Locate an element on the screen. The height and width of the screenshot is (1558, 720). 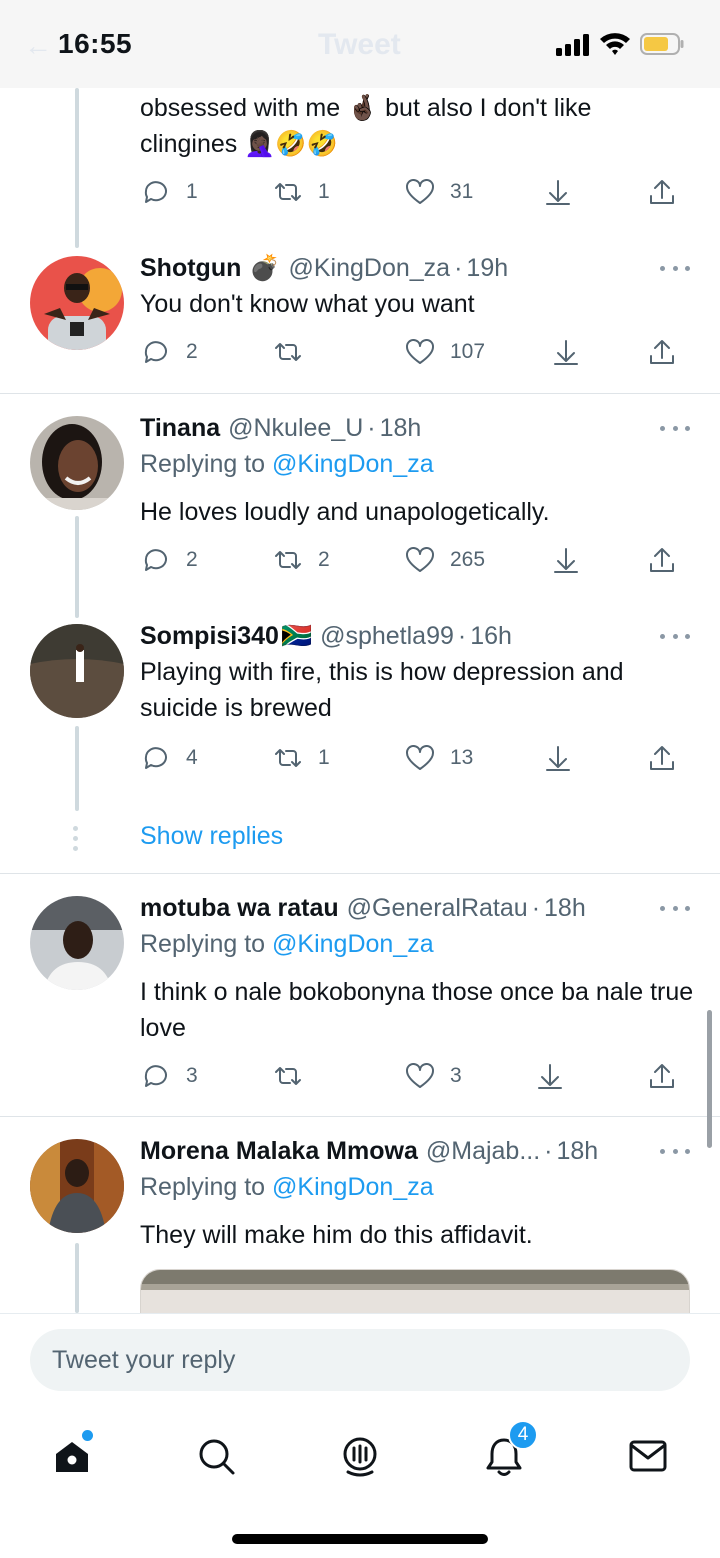
reply-bar is located at coordinates (360, 1360).